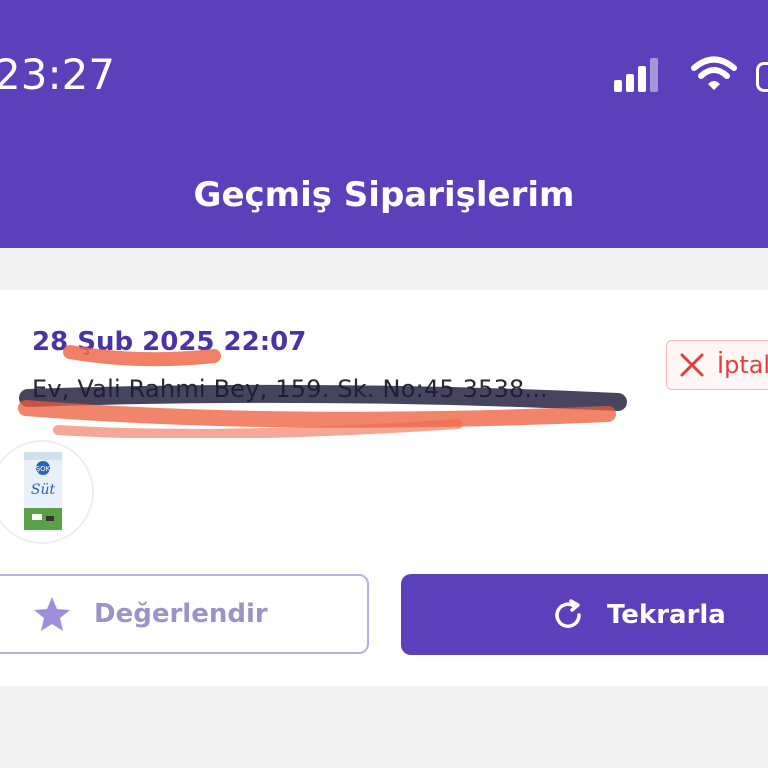 This screenshot has width=768, height=768. I want to click on page-title: Geçmiş Siparişlerim, so click(384, 195).